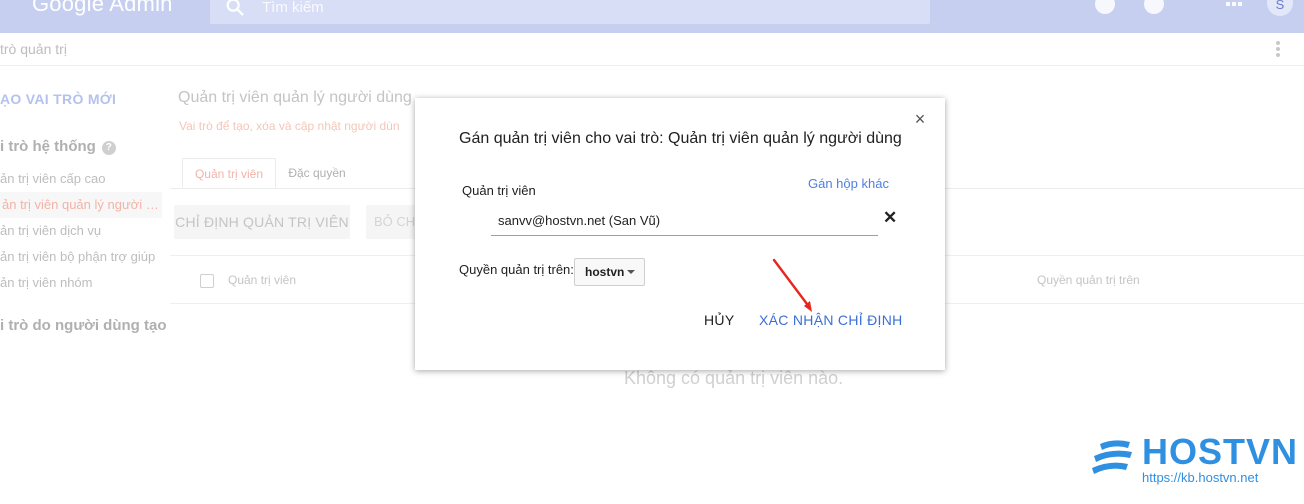 The image size is (1304, 504). I want to click on empty-state-message: Không có quản trị viên nào., so click(734, 378).